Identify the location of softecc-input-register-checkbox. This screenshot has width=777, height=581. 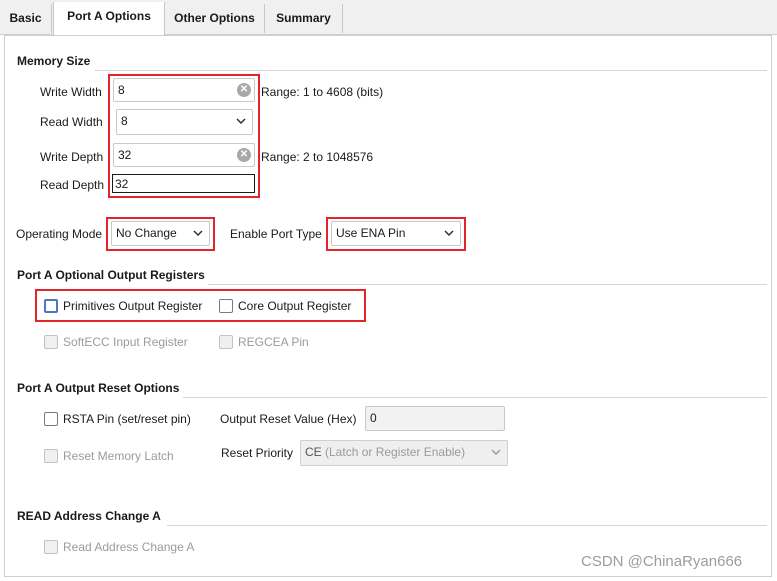
(51, 342).